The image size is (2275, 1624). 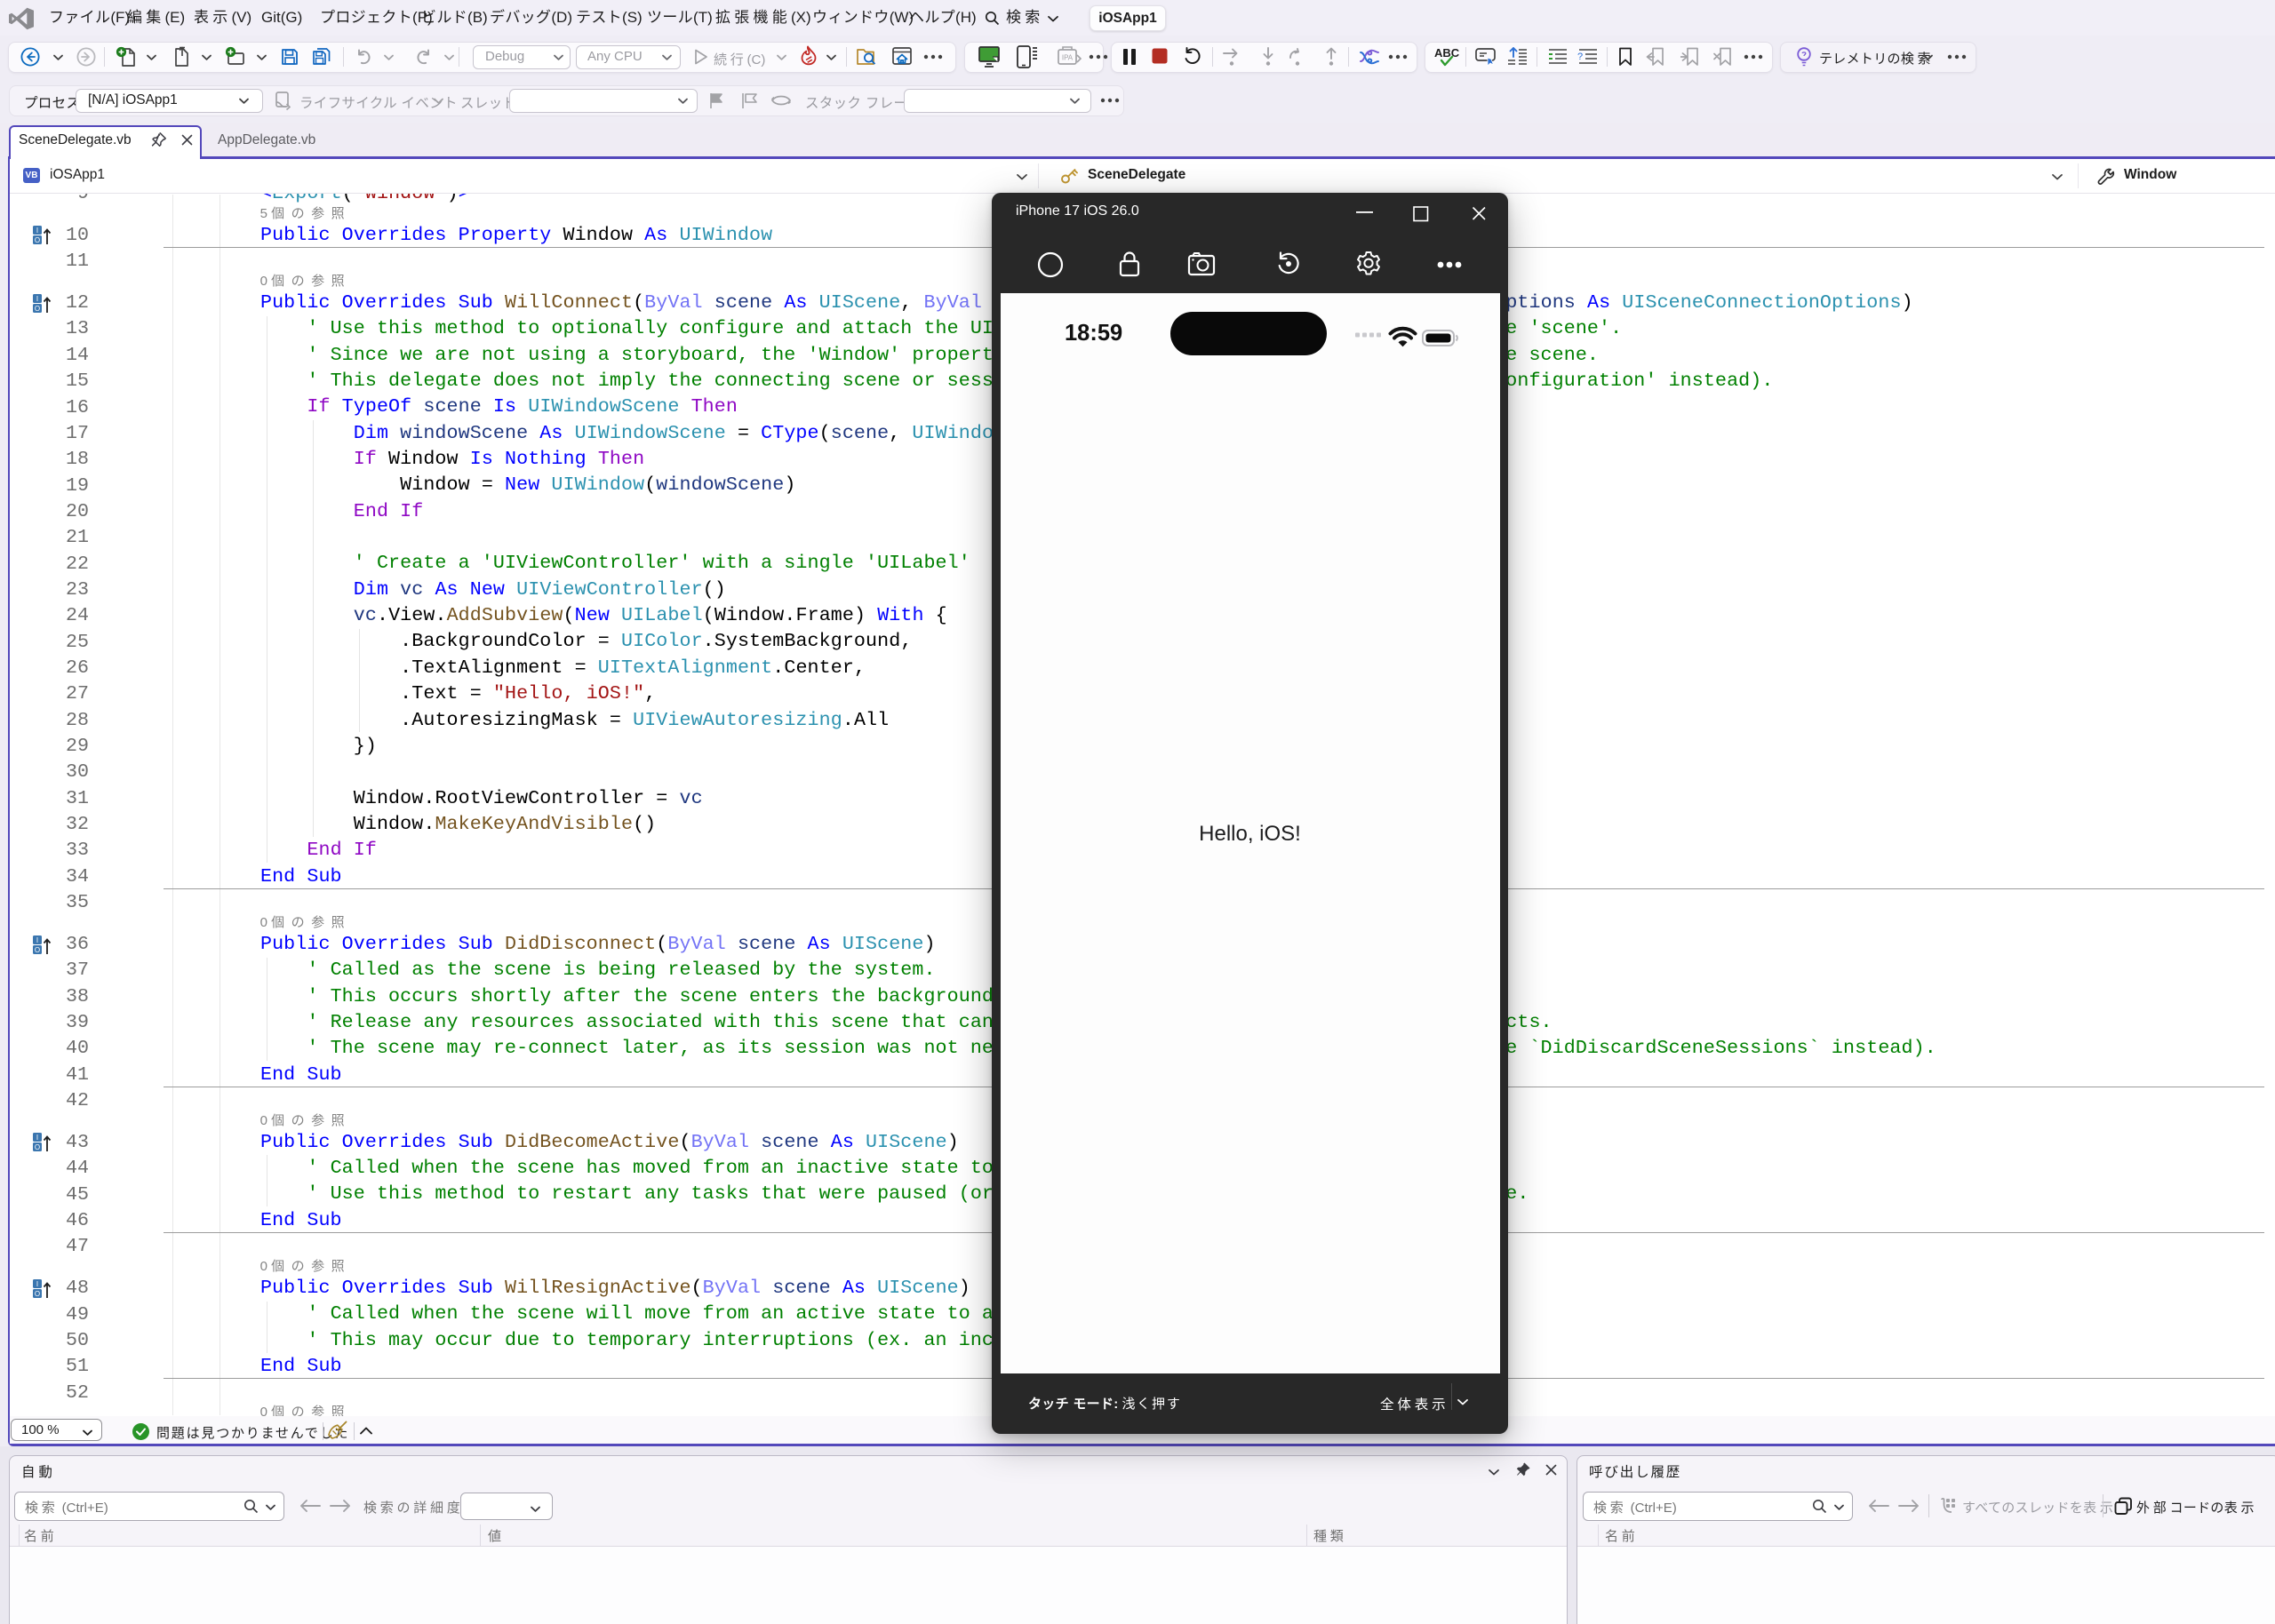 What do you see at coordinates (1447, 53) in the screenshot?
I see `svg-text: ABC` at bounding box center [1447, 53].